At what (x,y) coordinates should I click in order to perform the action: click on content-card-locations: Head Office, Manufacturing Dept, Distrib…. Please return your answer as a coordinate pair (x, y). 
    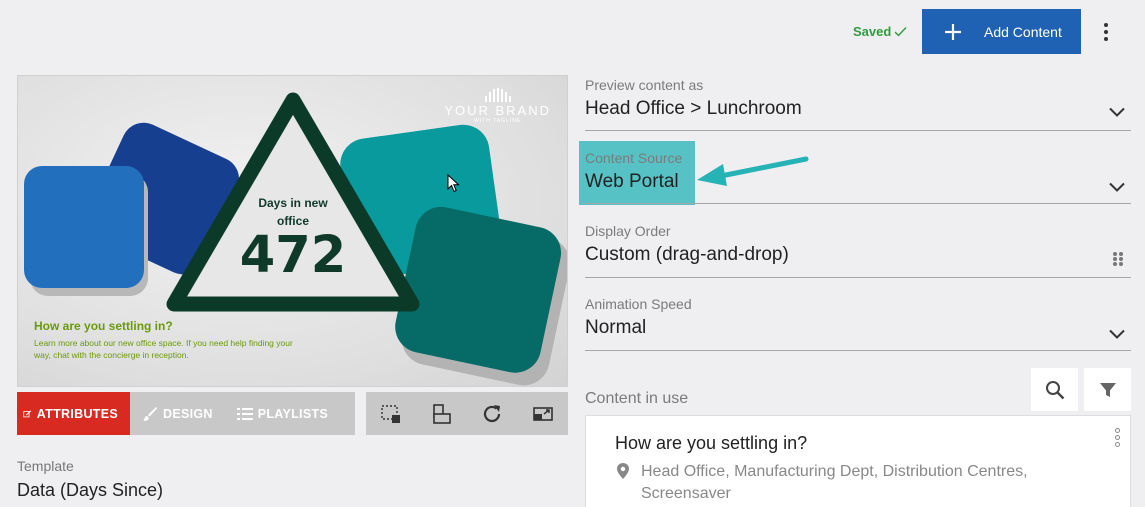
    Looking at the image, I should click on (834, 482).